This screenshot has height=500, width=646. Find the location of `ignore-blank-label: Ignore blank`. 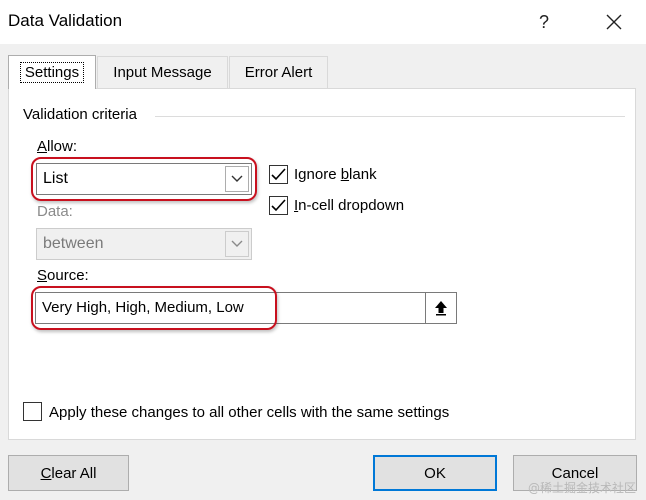

ignore-blank-label: Ignore blank is located at coordinates (335, 174).